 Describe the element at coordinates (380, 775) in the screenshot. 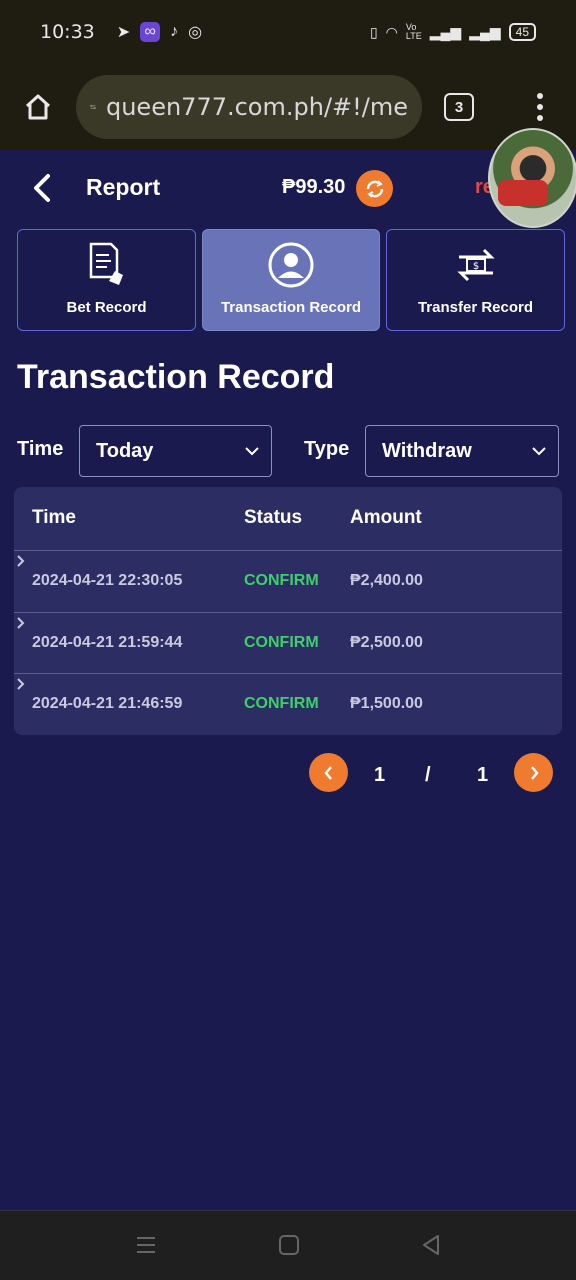

I see `current-page: 1` at that location.